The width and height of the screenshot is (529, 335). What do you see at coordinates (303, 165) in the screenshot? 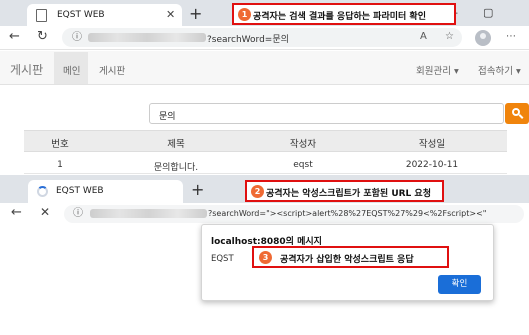
I see `cell-author: eqst` at bounding box center [303, 165].